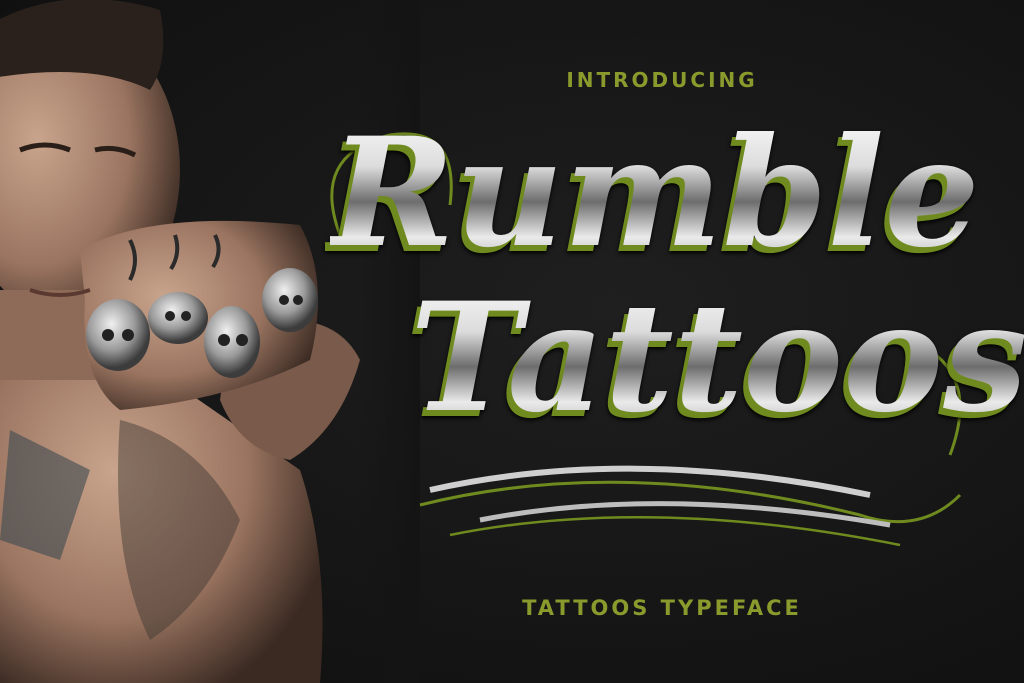 The width and height of the screenshot is (1024, 683). I want to click on introducing-label: INTRODUCING, so click(662, 80).